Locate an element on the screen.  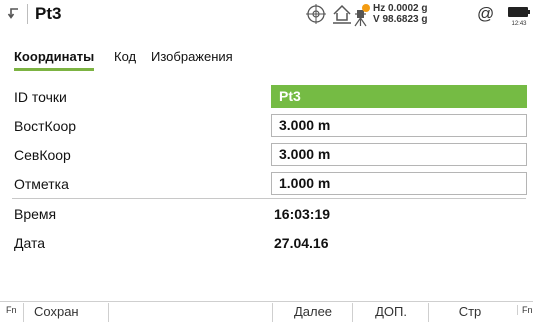
at-connection-indicator: @ is located at coordinates (485, 14).